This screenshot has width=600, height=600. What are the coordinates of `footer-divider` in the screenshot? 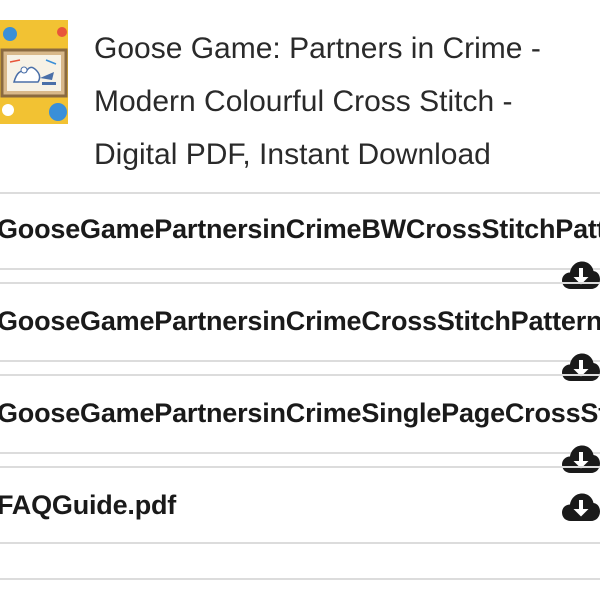 It's located at (300, 579).